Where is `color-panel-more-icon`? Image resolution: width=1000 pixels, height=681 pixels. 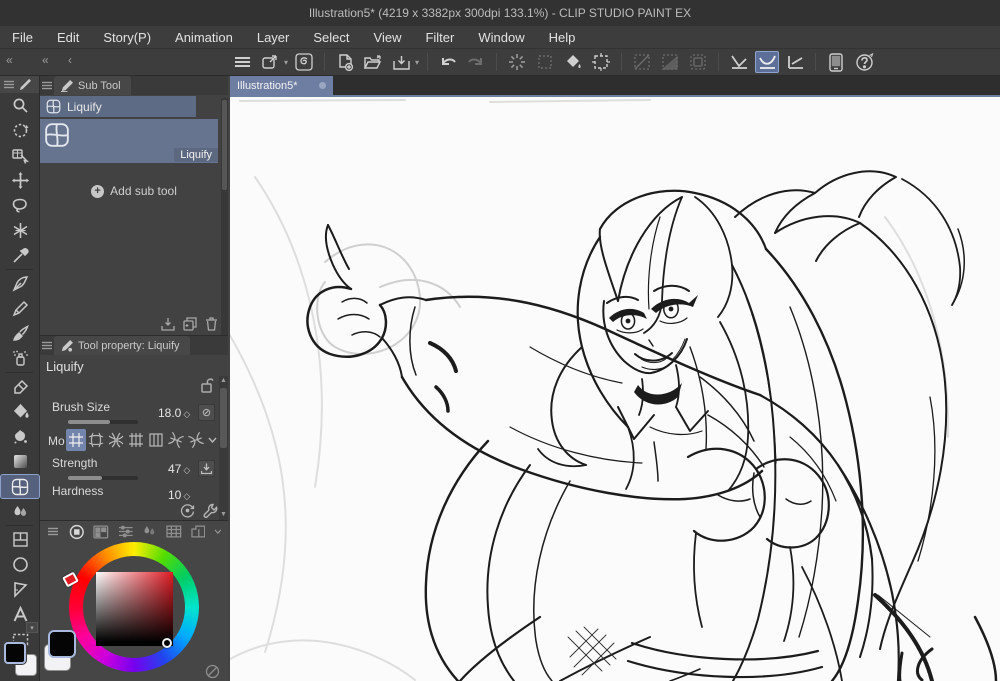 color-panel-more-icon is located at coordinates (218, 531).